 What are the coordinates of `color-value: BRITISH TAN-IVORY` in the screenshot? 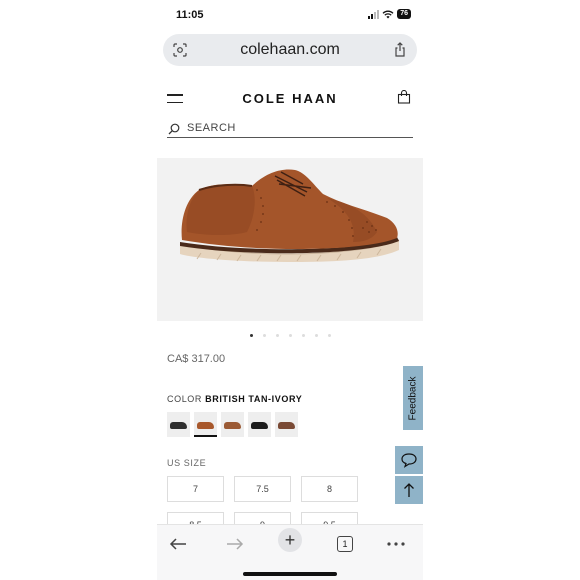 It's located at (254, 399).